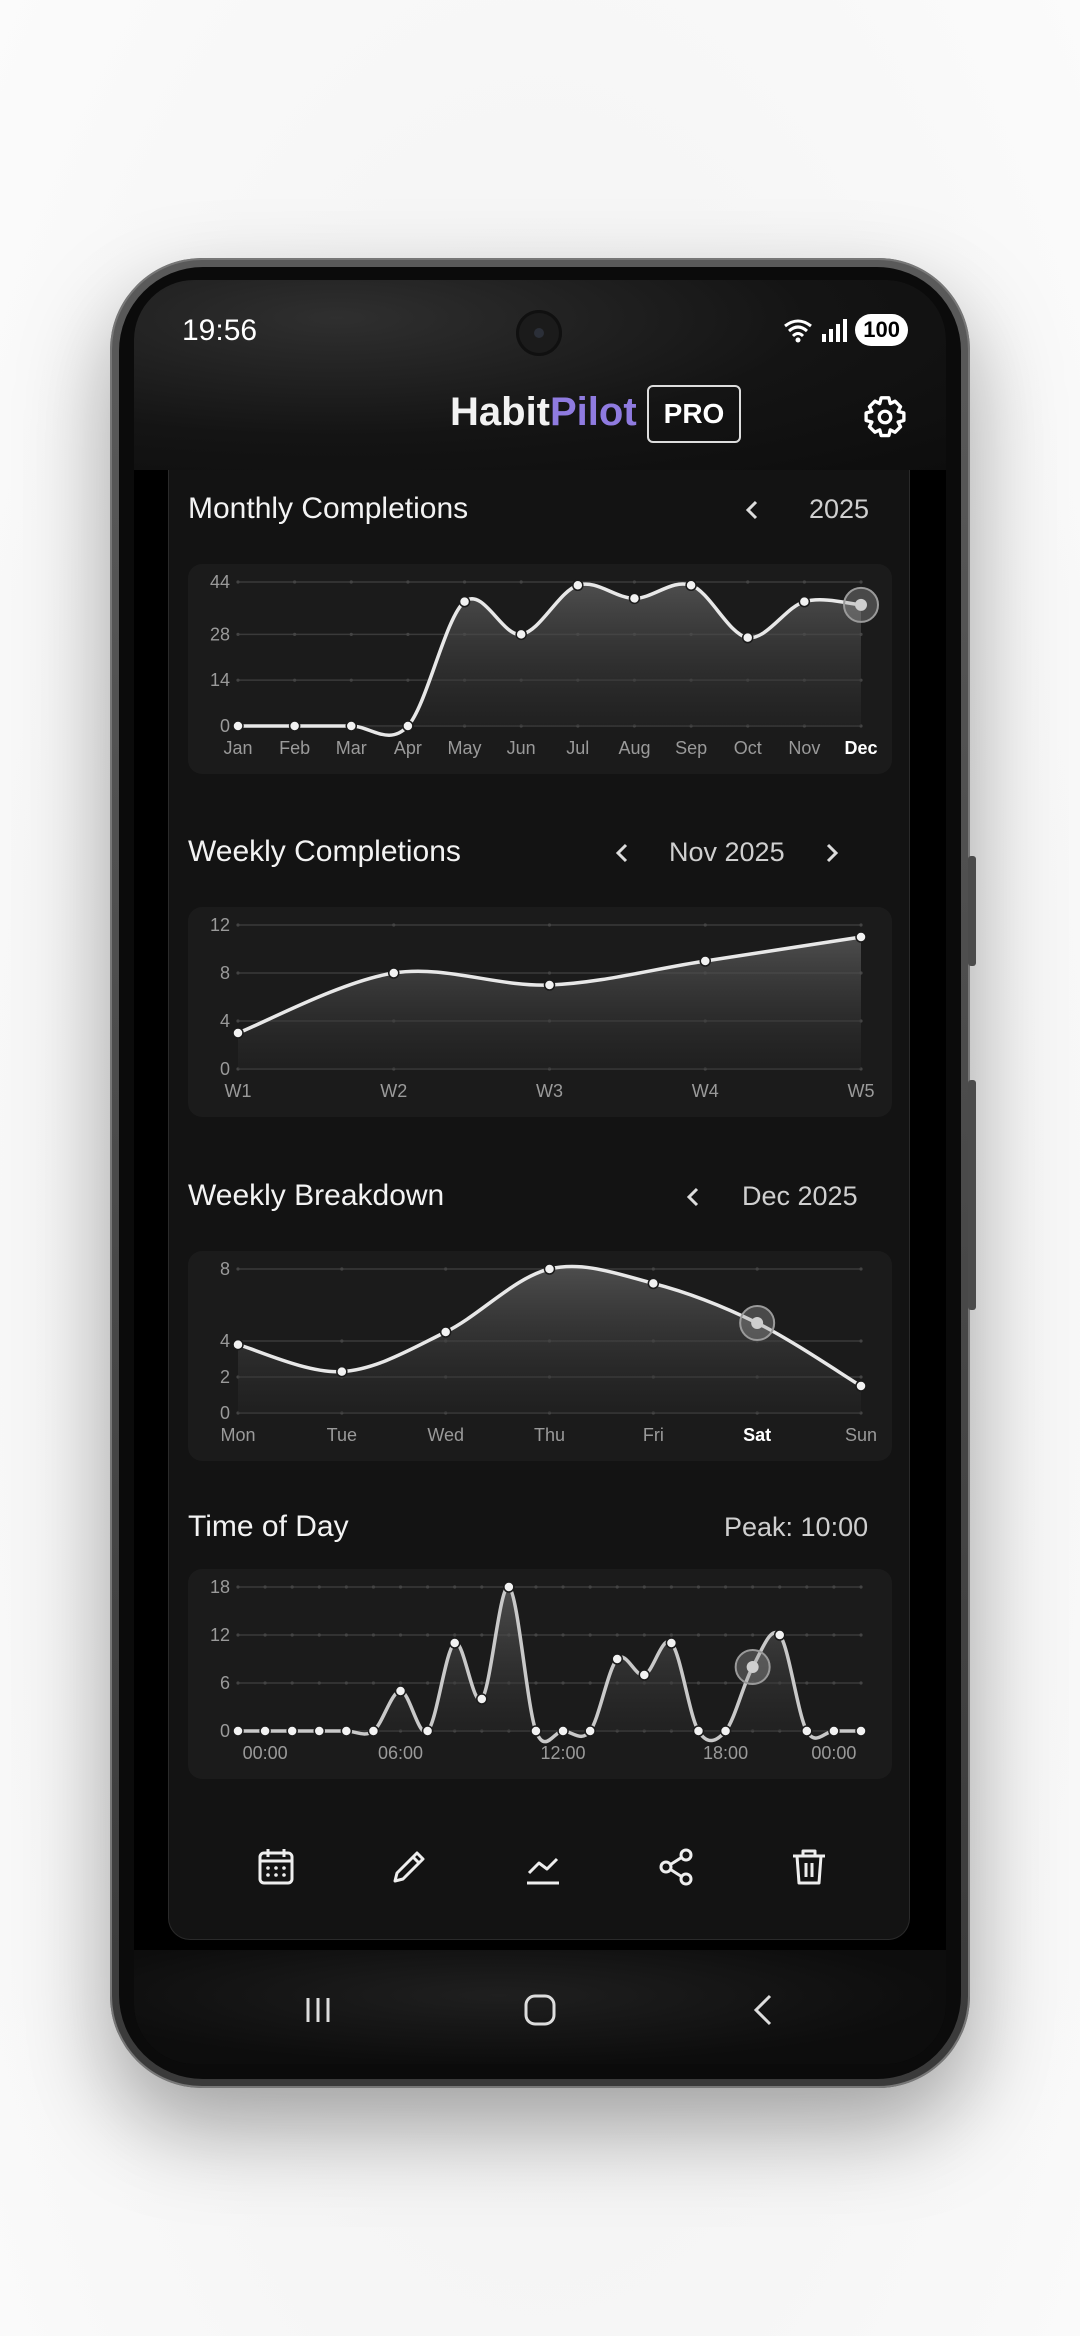 The image size is (1080, 2336). Describe the element at coordinates (237, 1435) in the screenshot. I see `x-tick-label: Mon` at that location.